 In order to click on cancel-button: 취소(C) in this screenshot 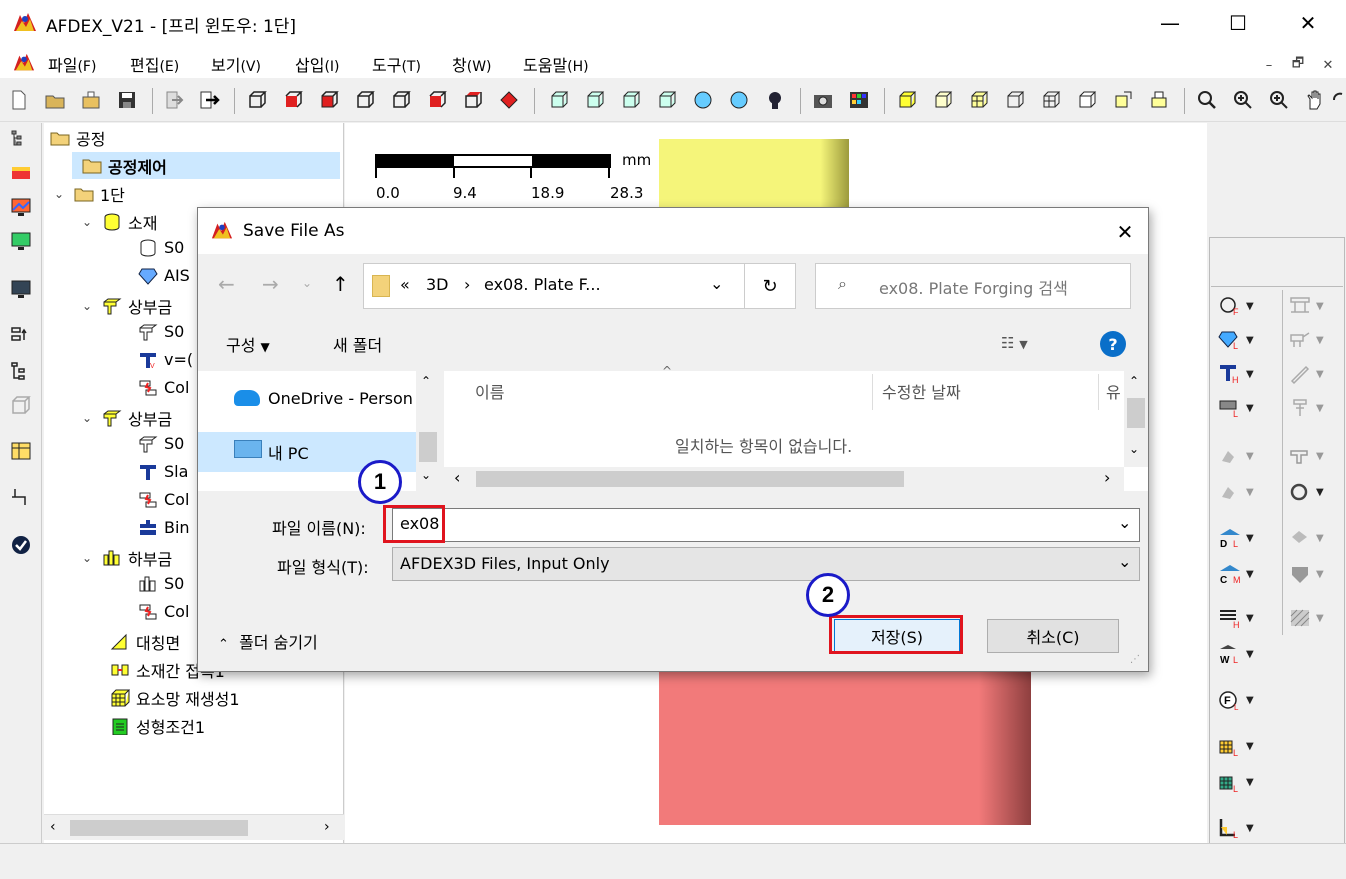, I will do `click(1053, 636)`.